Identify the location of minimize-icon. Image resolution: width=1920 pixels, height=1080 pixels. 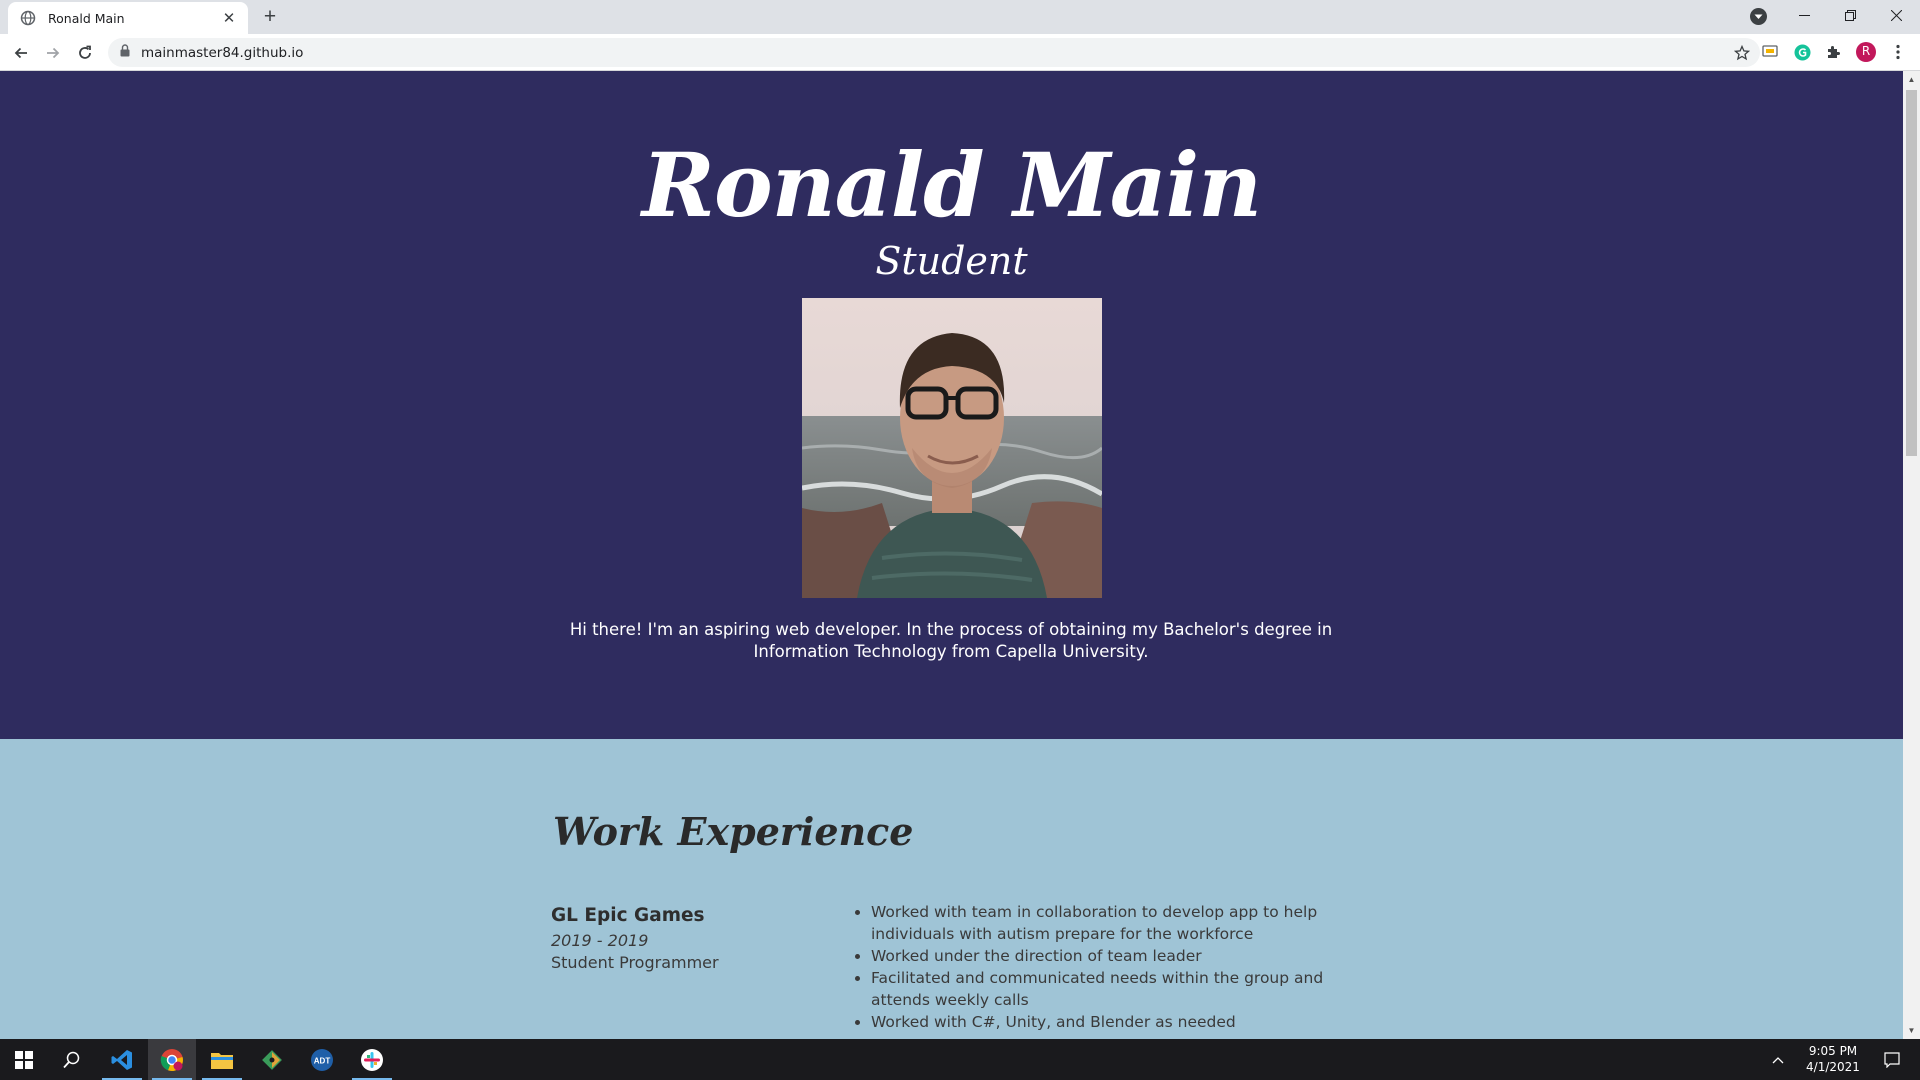
(1804, 15).